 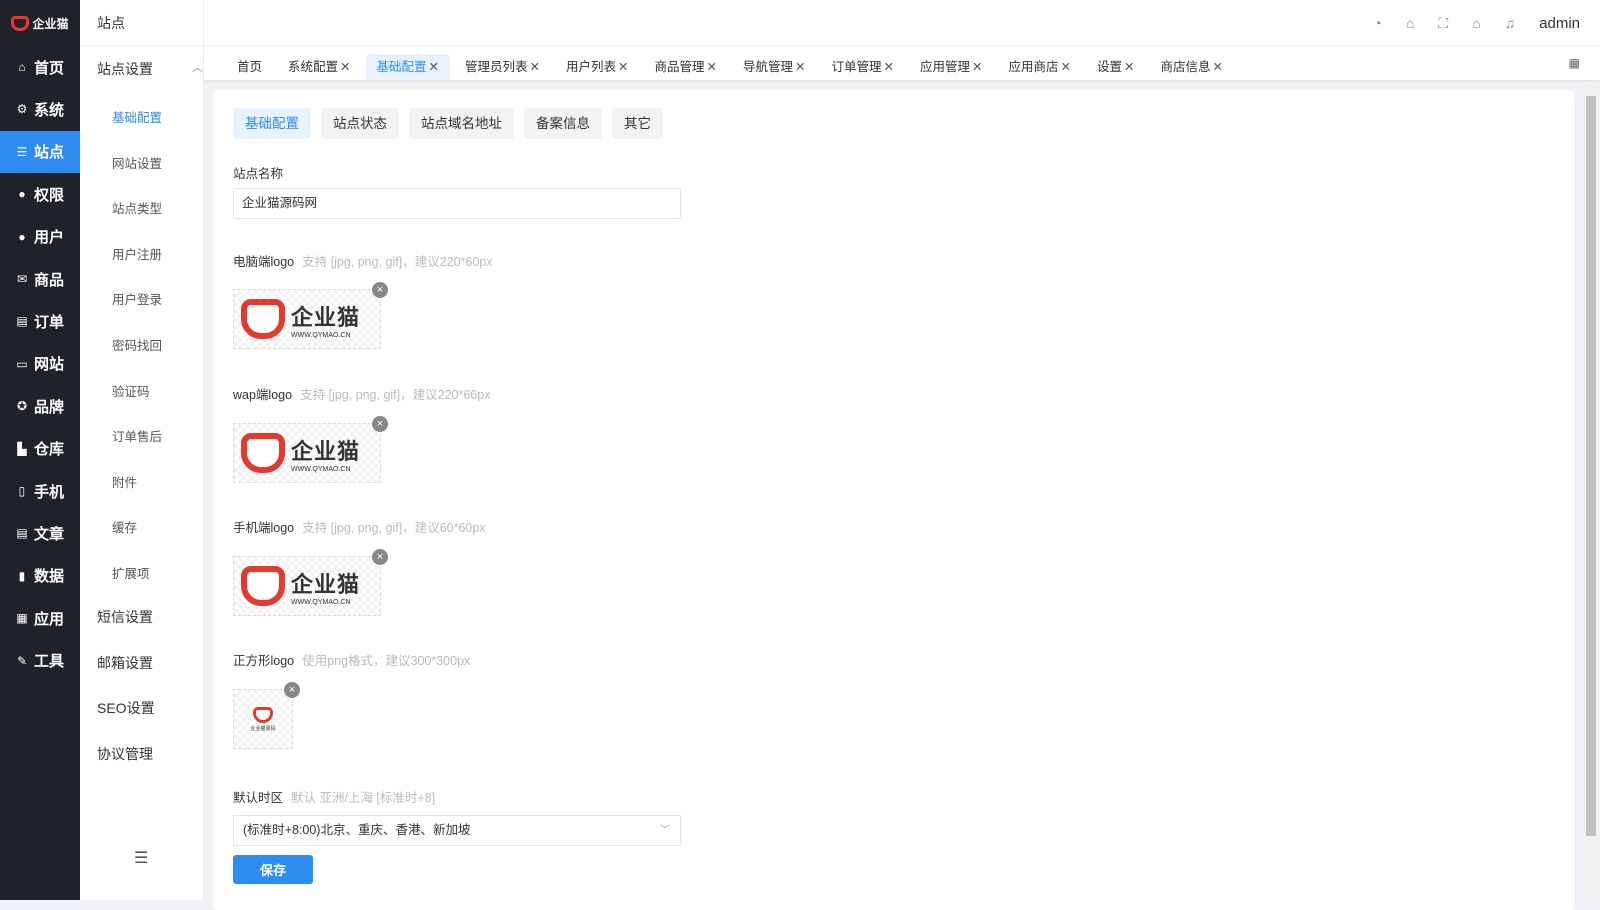 I want to click on nav-item-9: ▙ 仓库, so click(x=40, y=449).